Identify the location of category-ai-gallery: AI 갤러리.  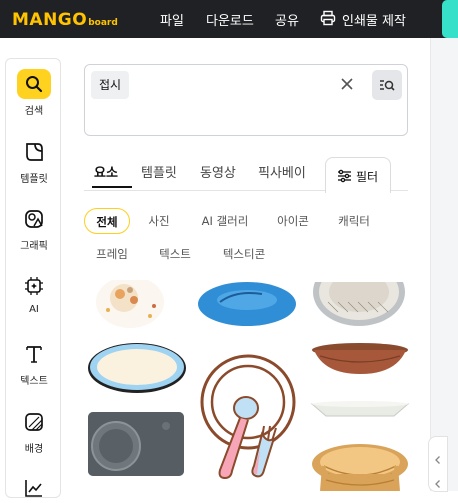
(225, 221).